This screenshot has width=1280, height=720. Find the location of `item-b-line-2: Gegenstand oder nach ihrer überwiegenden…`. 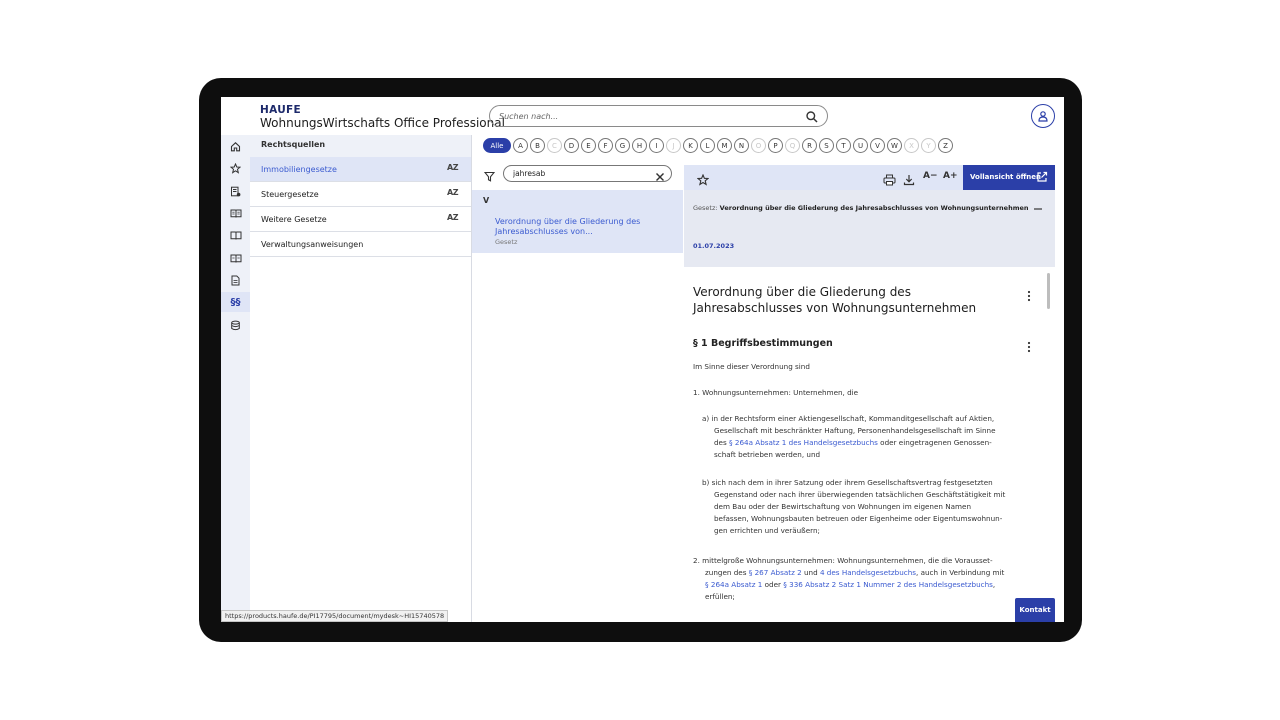

item-b-line-2: Gegenstand oder nach ihrer überwiegenden… is located at coordinates (860, 494).